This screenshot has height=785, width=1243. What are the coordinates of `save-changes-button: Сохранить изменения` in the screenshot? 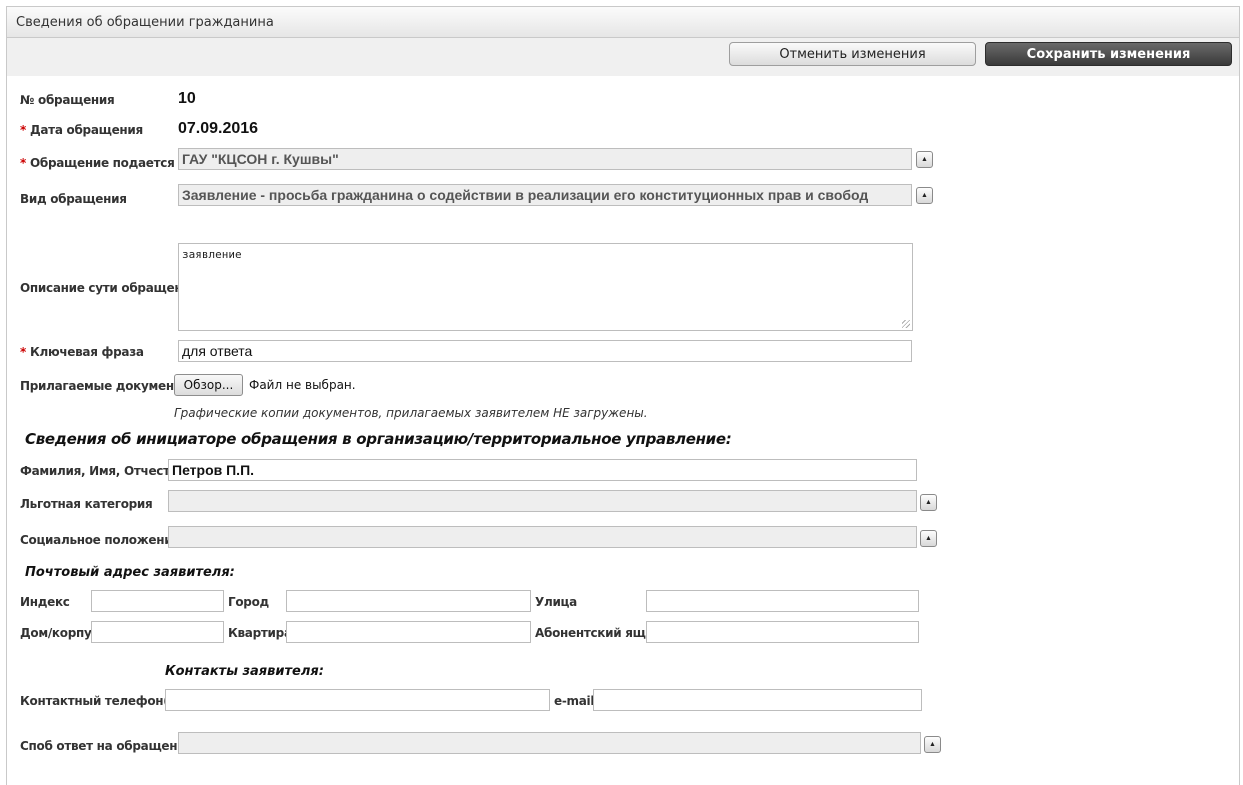 It's located at (1108, 54).